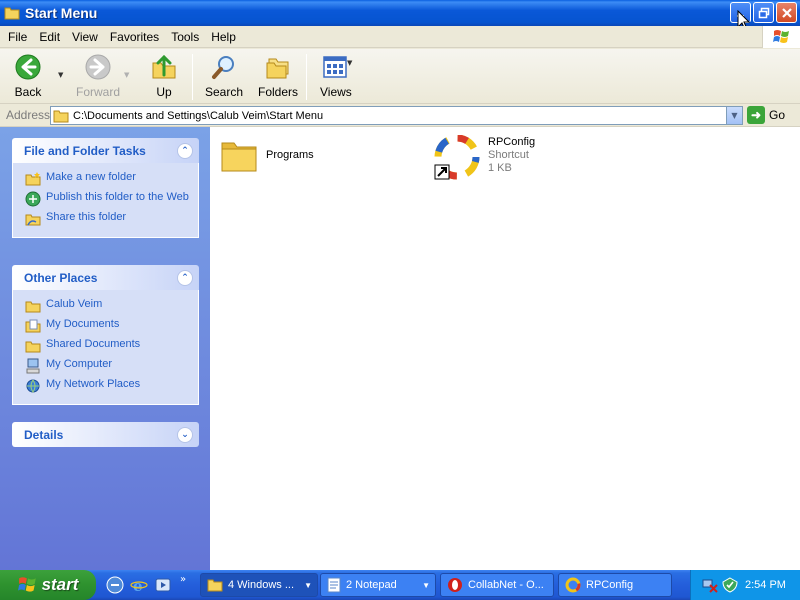 The width and height of the screenshot is (800, 600). I want to click on file-size: 1 KB, so click(500, 168).